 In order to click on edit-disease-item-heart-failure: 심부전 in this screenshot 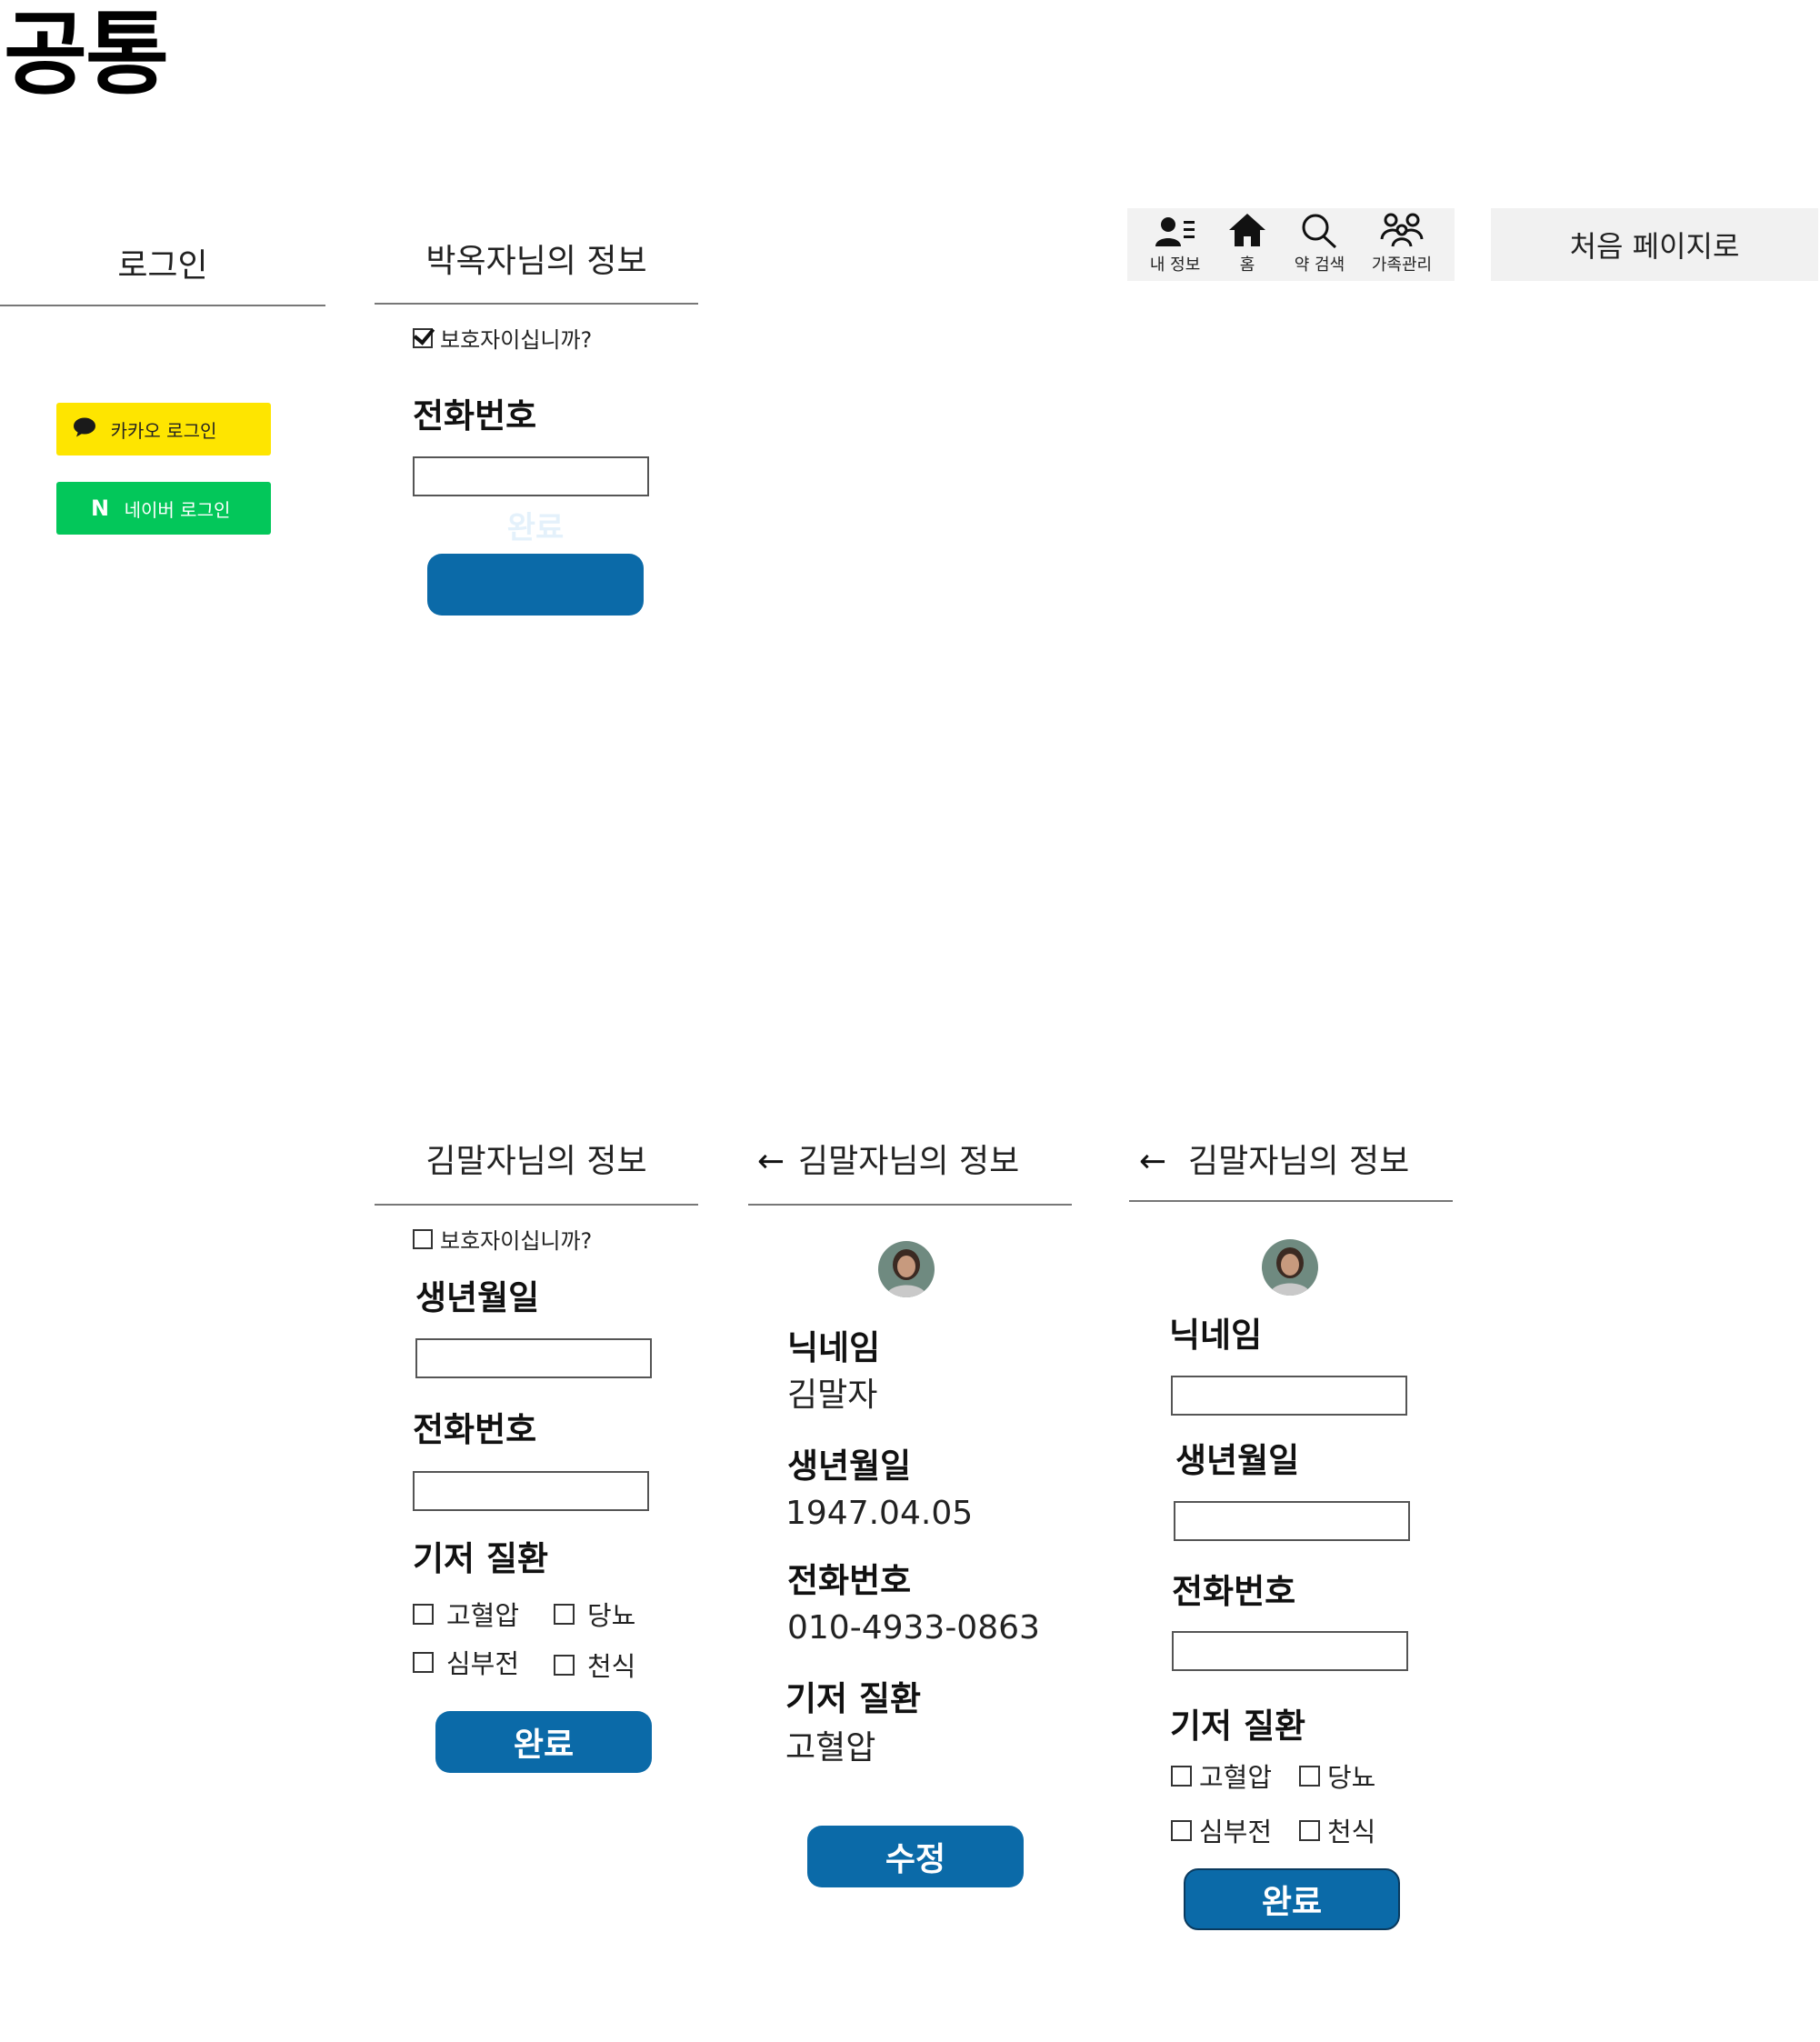, I will do `click(1221, 1830)`.